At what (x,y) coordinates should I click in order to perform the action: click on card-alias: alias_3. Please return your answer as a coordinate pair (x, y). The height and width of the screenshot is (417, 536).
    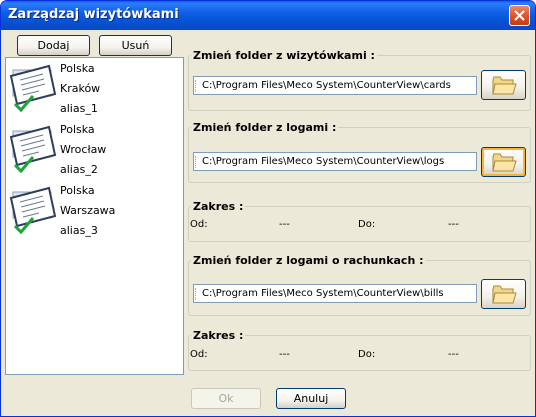
    Looking at the image, I should click on (79, 230).